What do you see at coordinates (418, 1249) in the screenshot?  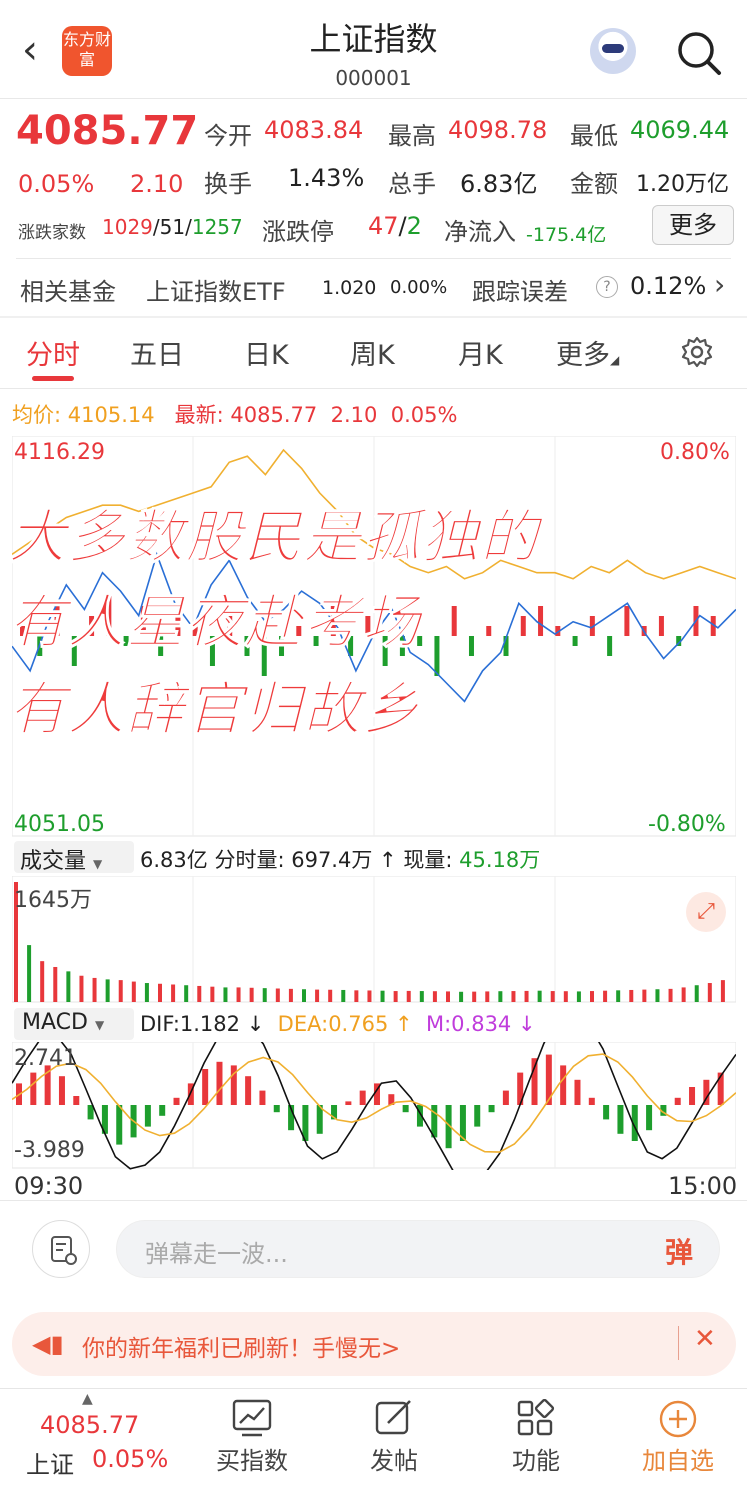 I see `danmu-input: 弹幕走一波... 弹` at bounding box center [418, 1249].